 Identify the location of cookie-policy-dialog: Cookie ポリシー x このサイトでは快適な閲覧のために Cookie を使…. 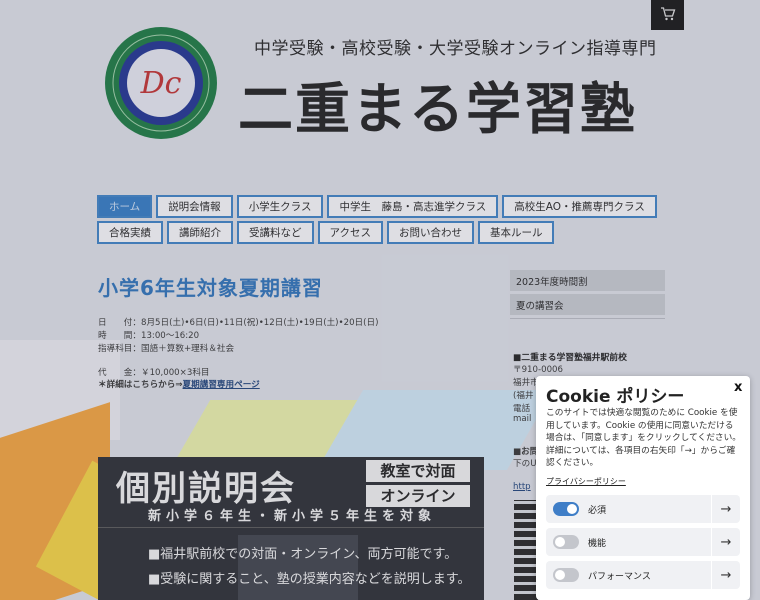
(643, 488).